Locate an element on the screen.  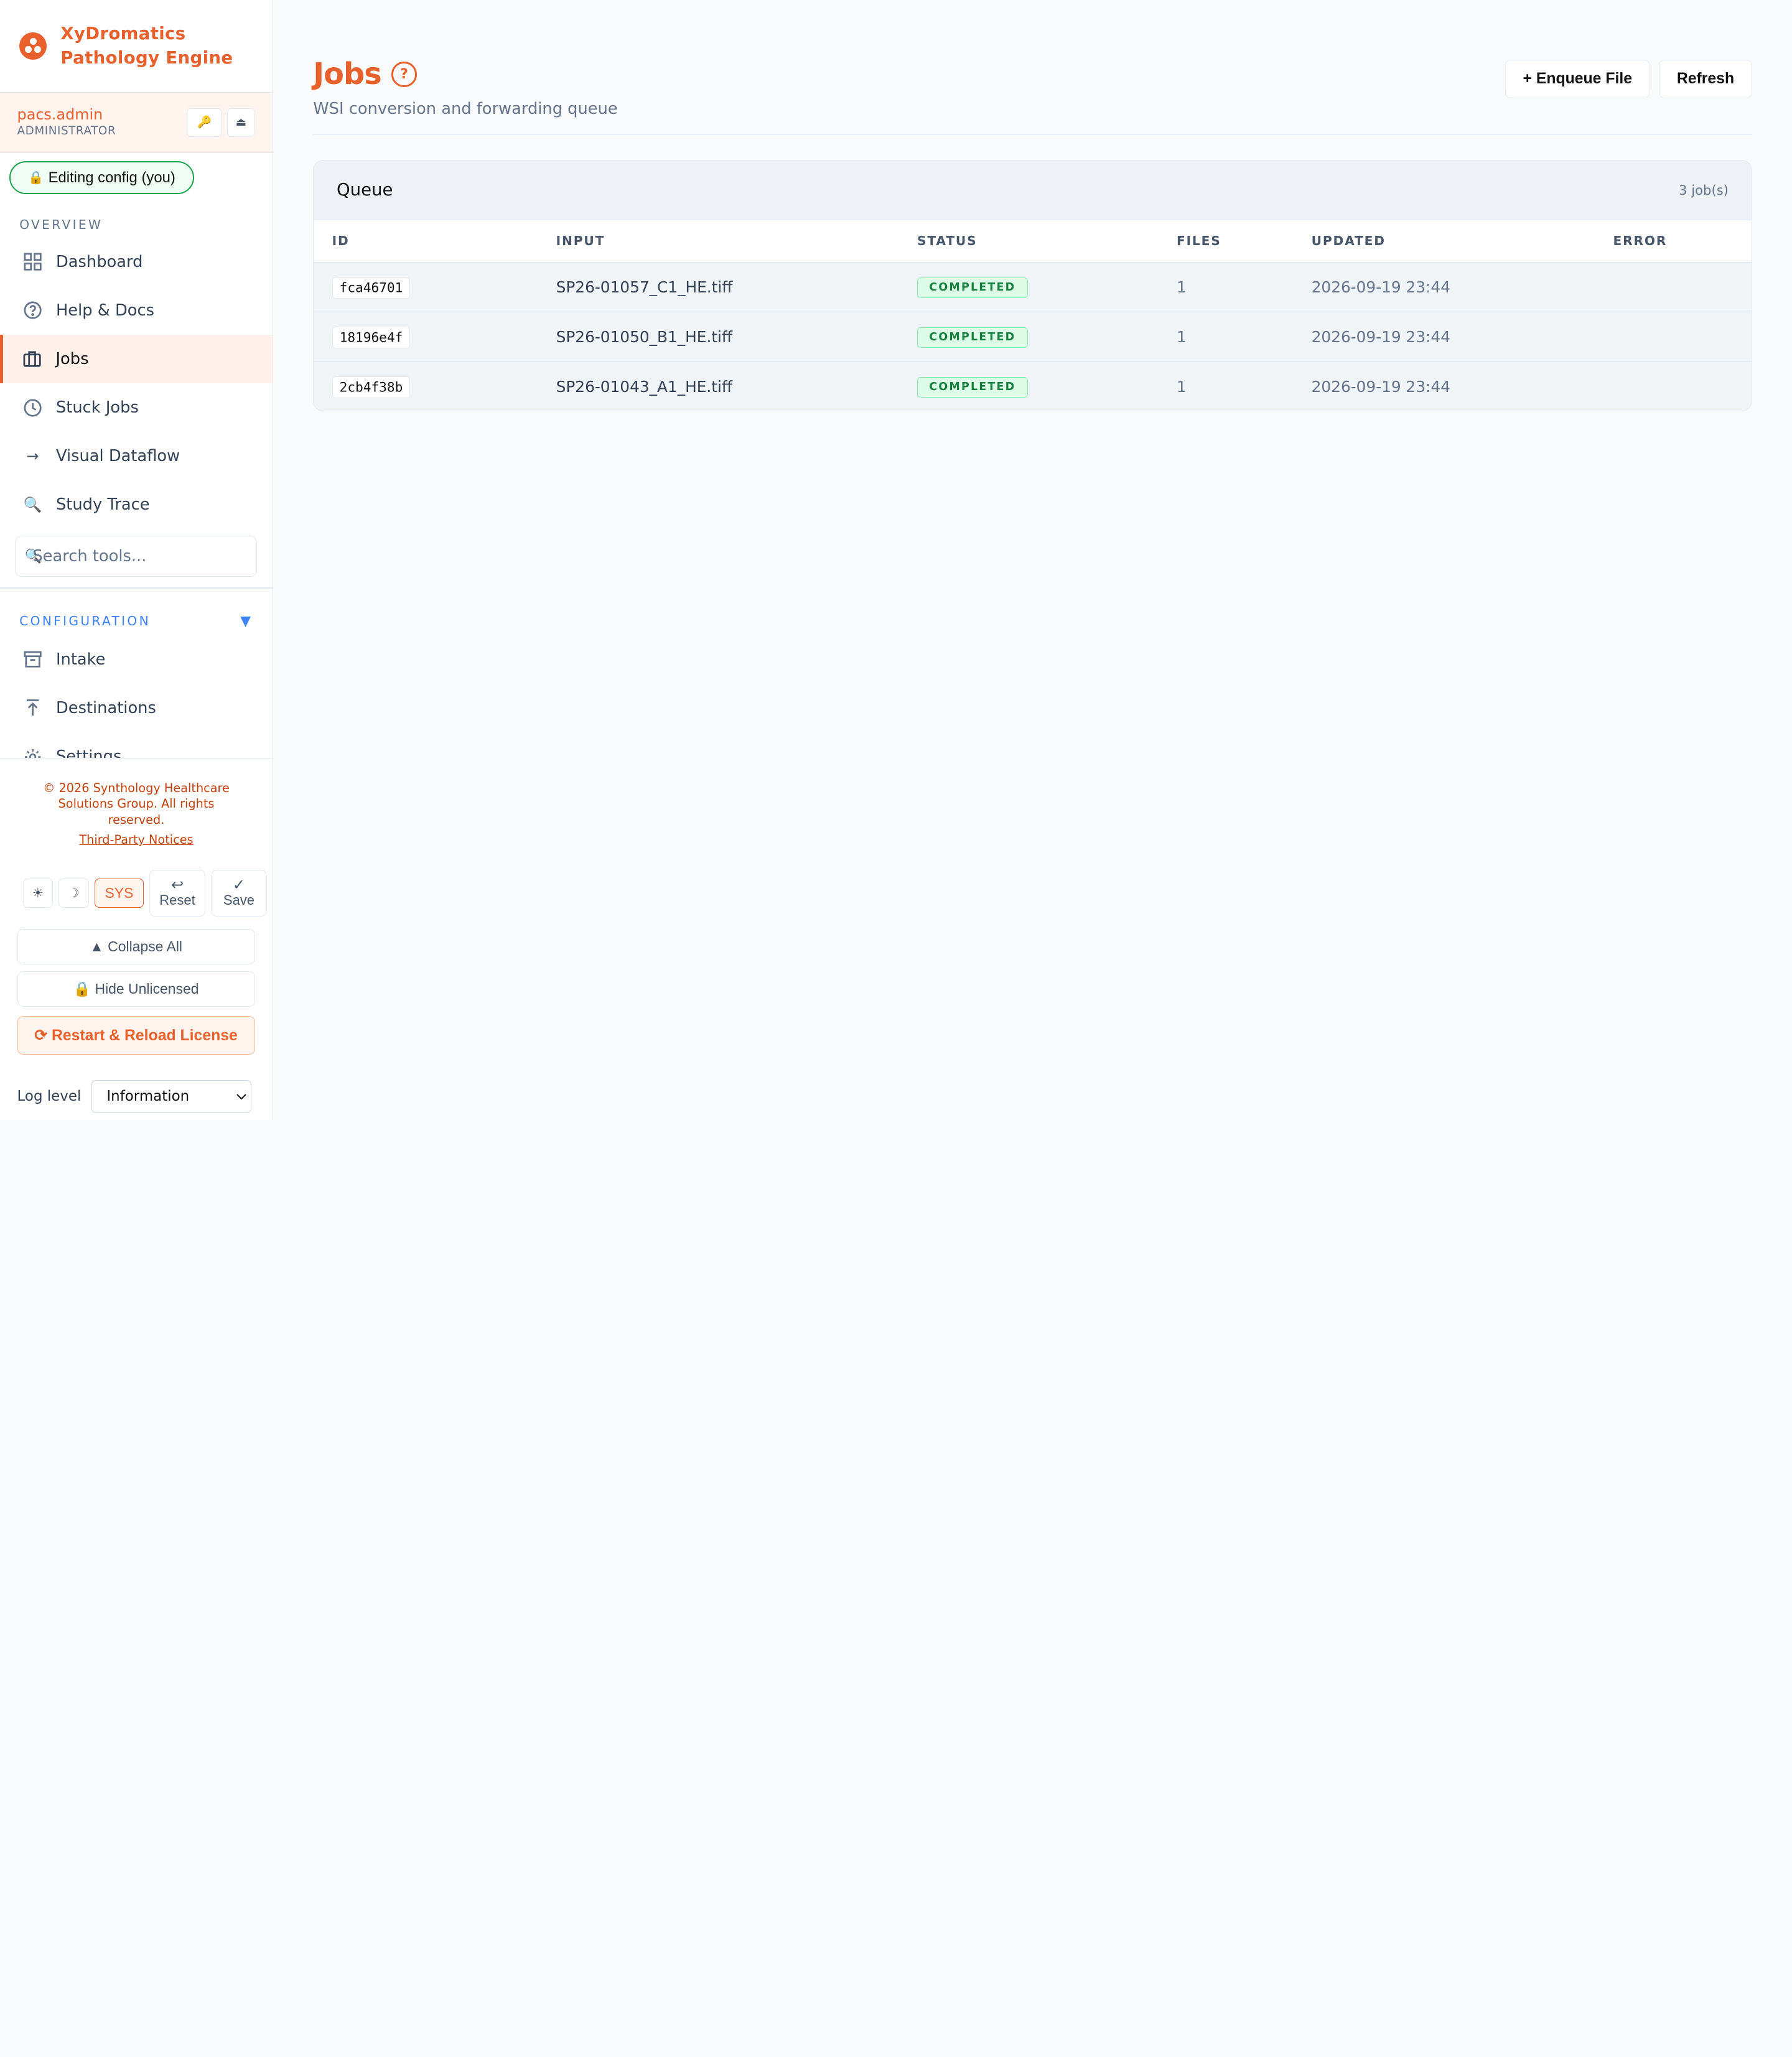
queue-job-count: 3 job(s) is located at coordinates (1704, 190).